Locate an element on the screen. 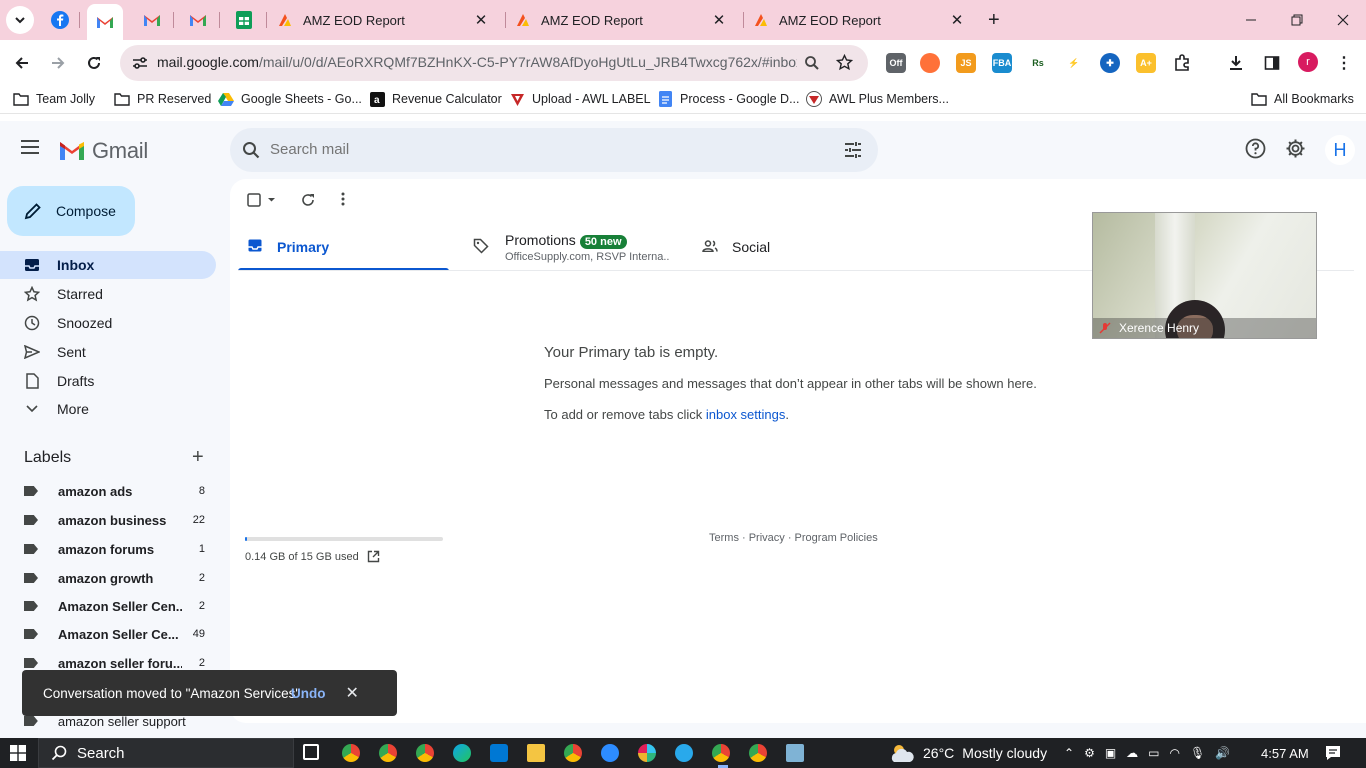 Image resolution: width=1366 pixels, height=768 pixels. compose-button: Compose is located at coordinates (71, 211).